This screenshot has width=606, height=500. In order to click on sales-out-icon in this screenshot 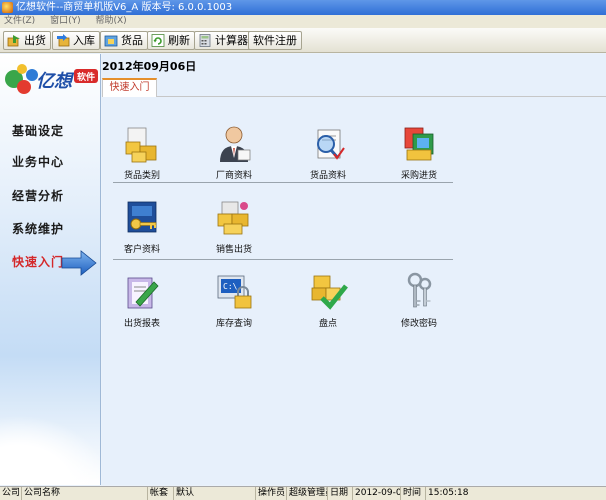, I will do `click(233, 218)`.